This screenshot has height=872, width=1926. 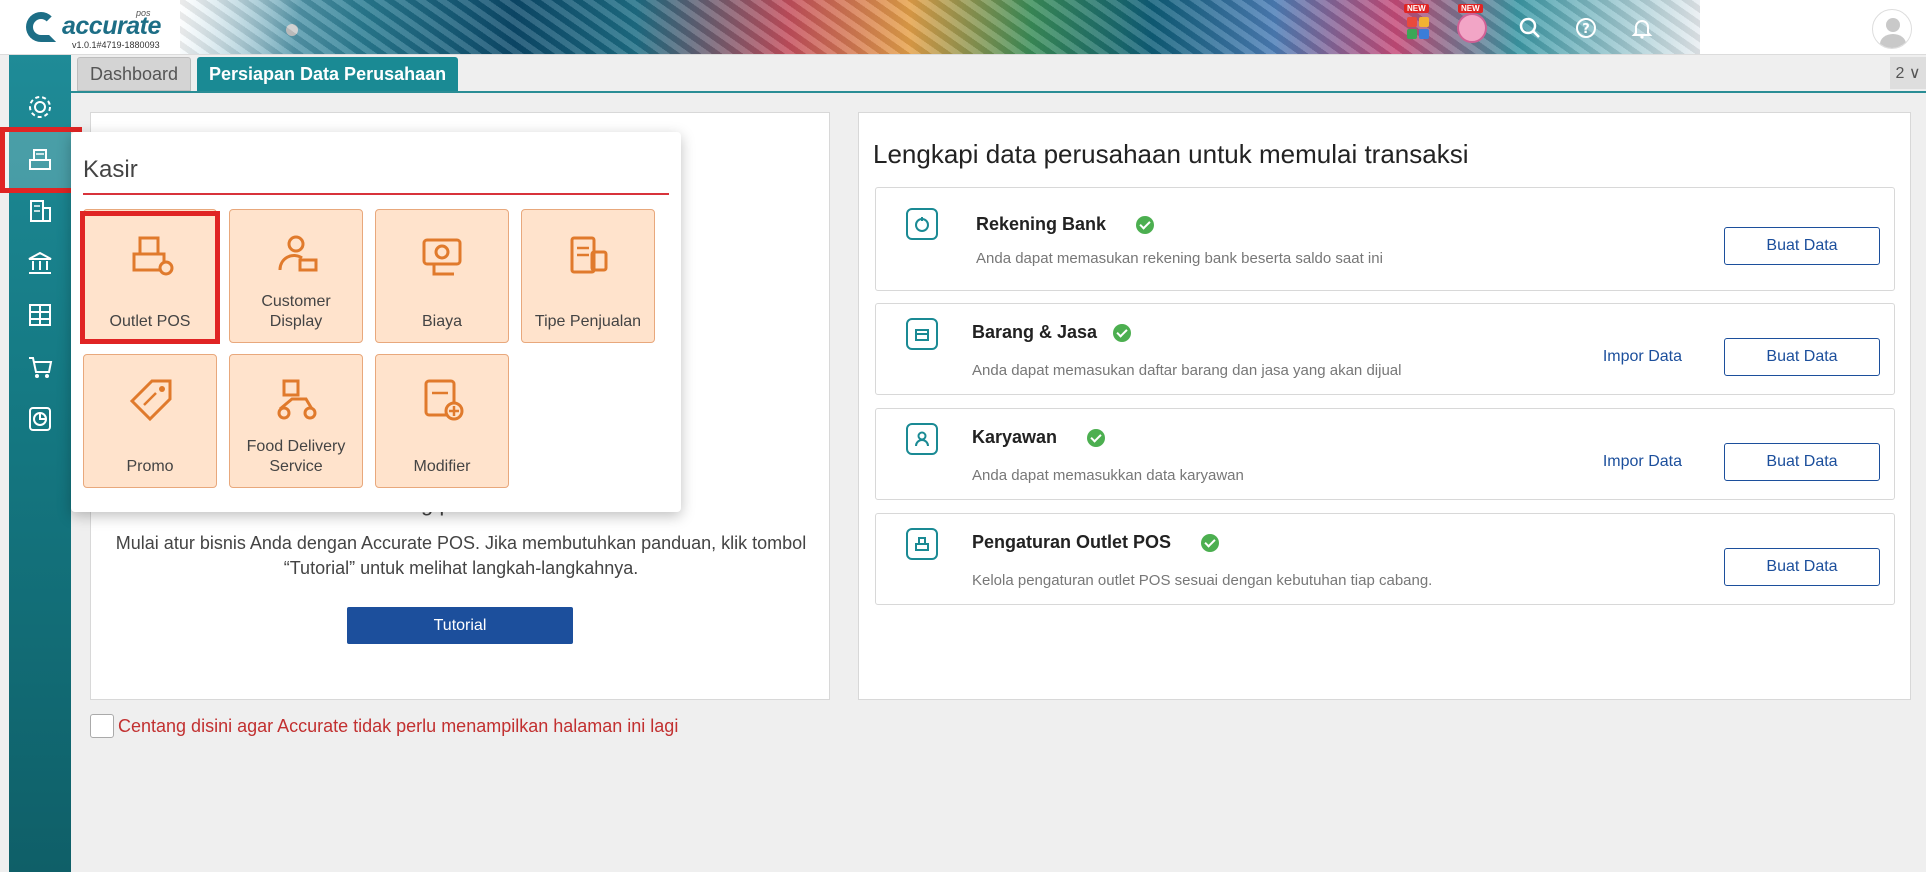 I want to click on menu-tile-modifier: Modifier, so click(x=442, y=421).